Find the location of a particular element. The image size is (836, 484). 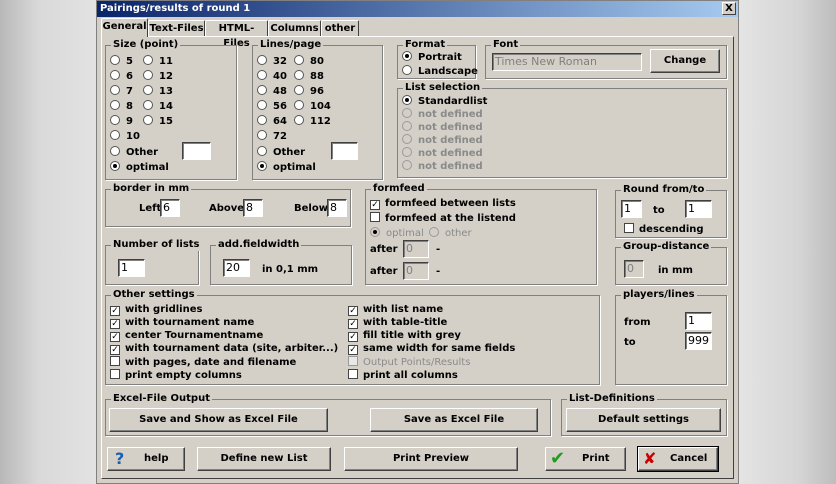

lines-option-96: 96 is located at coordinates (309, 91).